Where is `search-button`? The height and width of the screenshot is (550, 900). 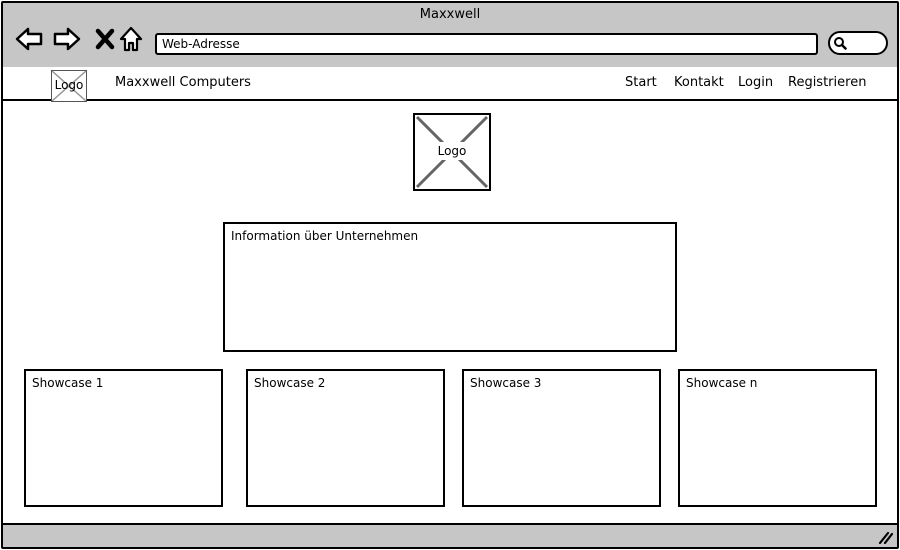 search-button is located at coordinates (858, 43).